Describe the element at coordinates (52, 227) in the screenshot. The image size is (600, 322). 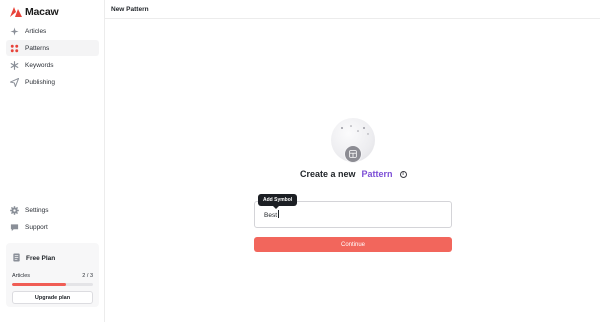
I see `sidebar-item-support: Support` at that location.